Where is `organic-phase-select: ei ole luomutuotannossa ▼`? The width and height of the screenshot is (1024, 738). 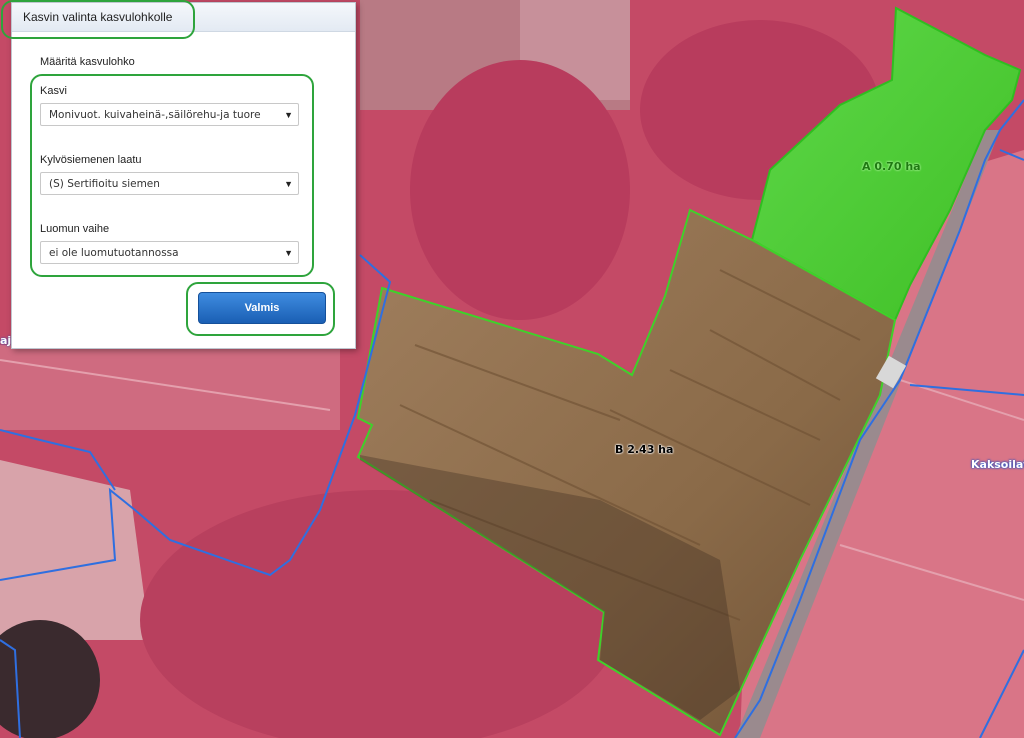 organic-phase-select: ei ole luomutuotannossa ▼ is located at coordinates (169, 252).